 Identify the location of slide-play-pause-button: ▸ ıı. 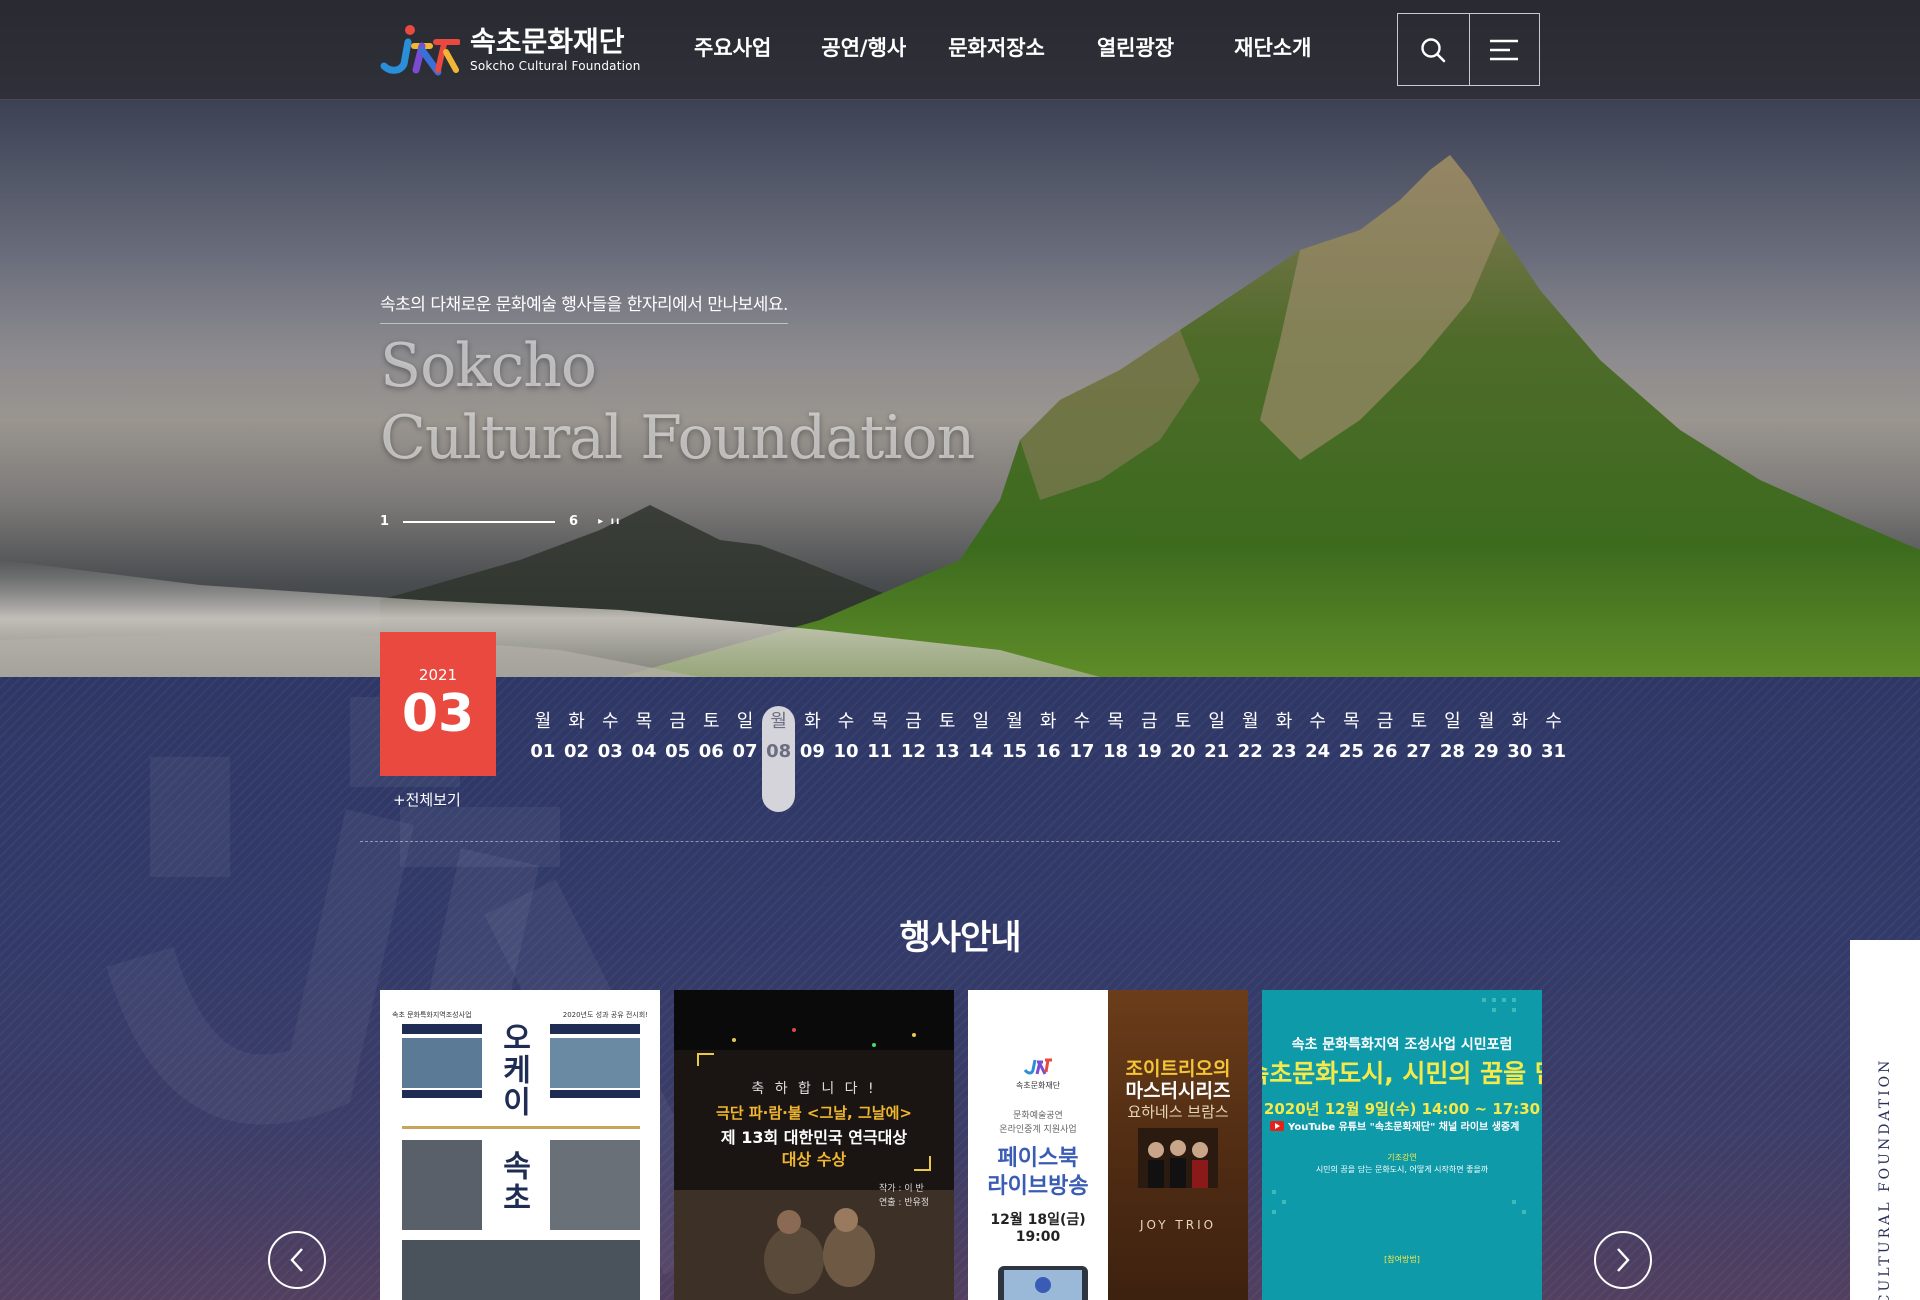
(609, 521).